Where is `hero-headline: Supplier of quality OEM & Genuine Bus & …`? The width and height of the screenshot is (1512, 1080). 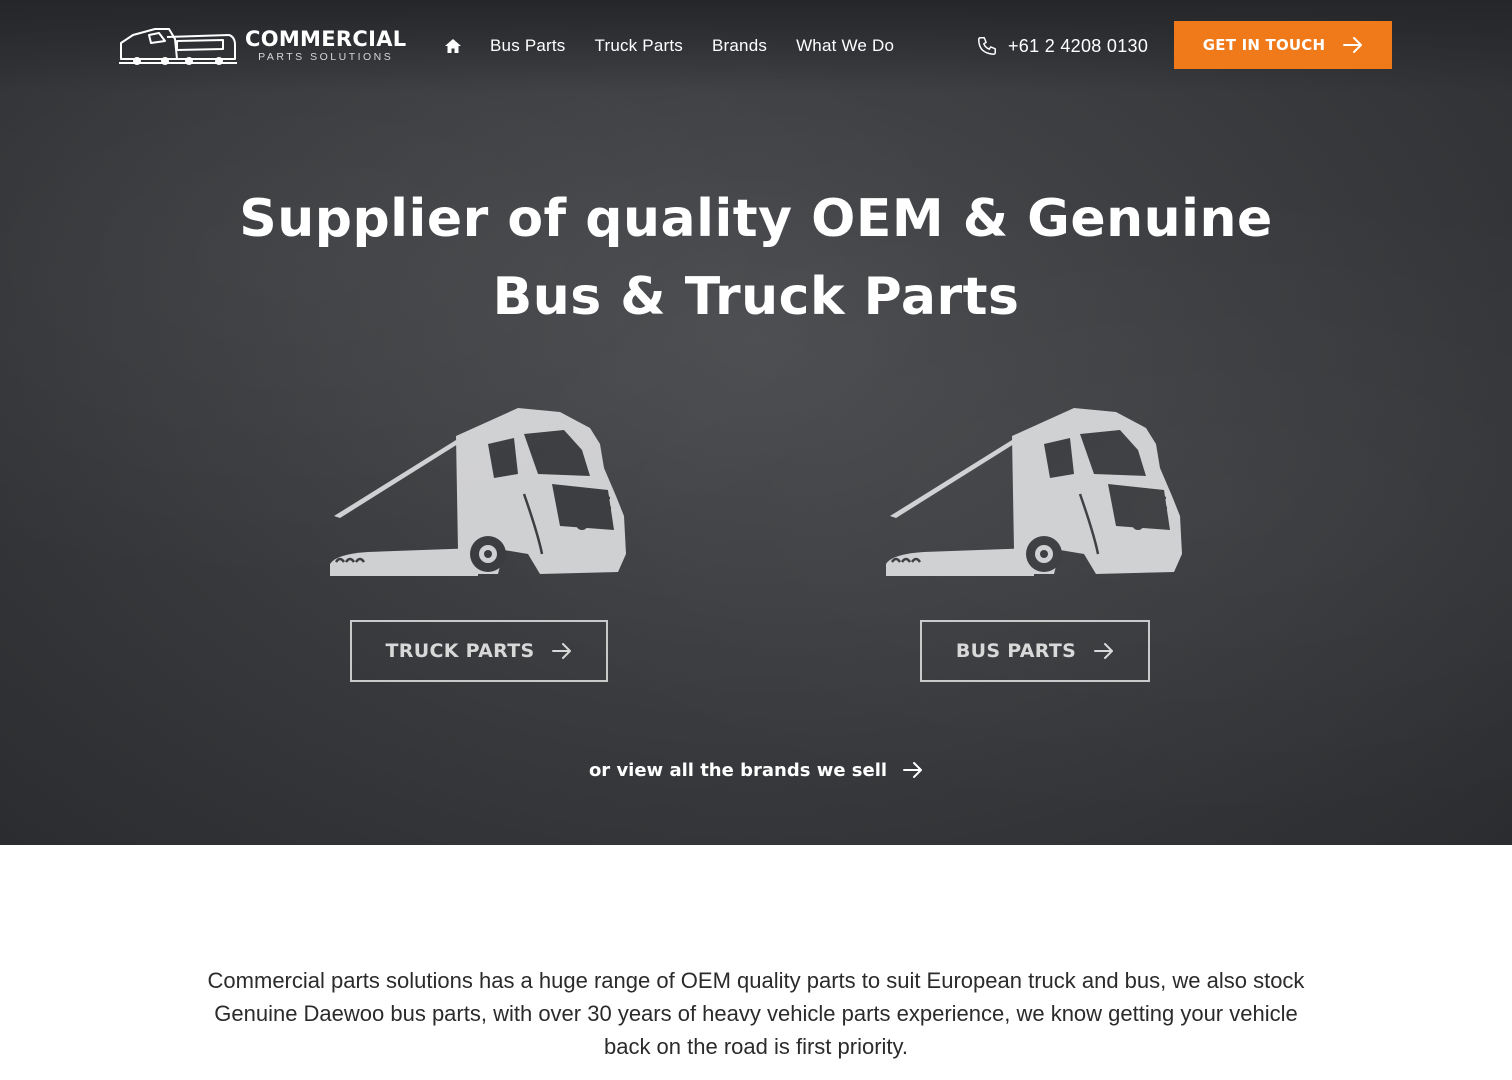 hero-headline: Supplier of quality OEM & Genuine Bus & … is located at coordinates (756, 258).